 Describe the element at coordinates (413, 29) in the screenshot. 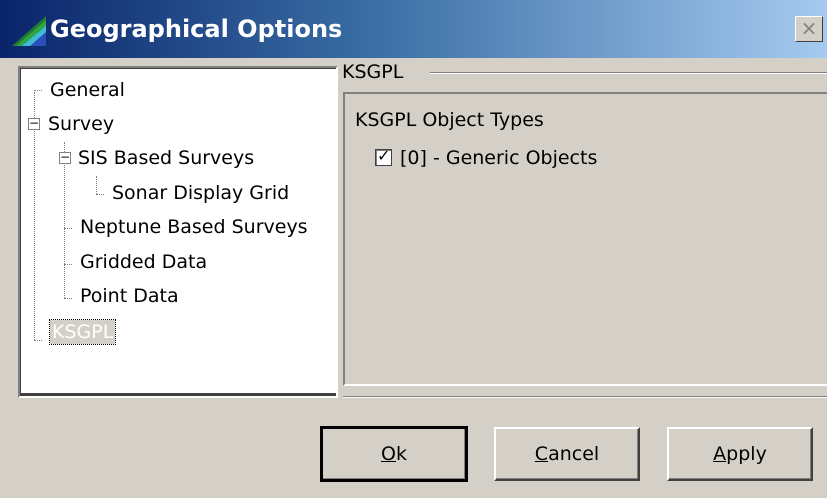

I see `title-bar: Geographical Options ×` at that location.